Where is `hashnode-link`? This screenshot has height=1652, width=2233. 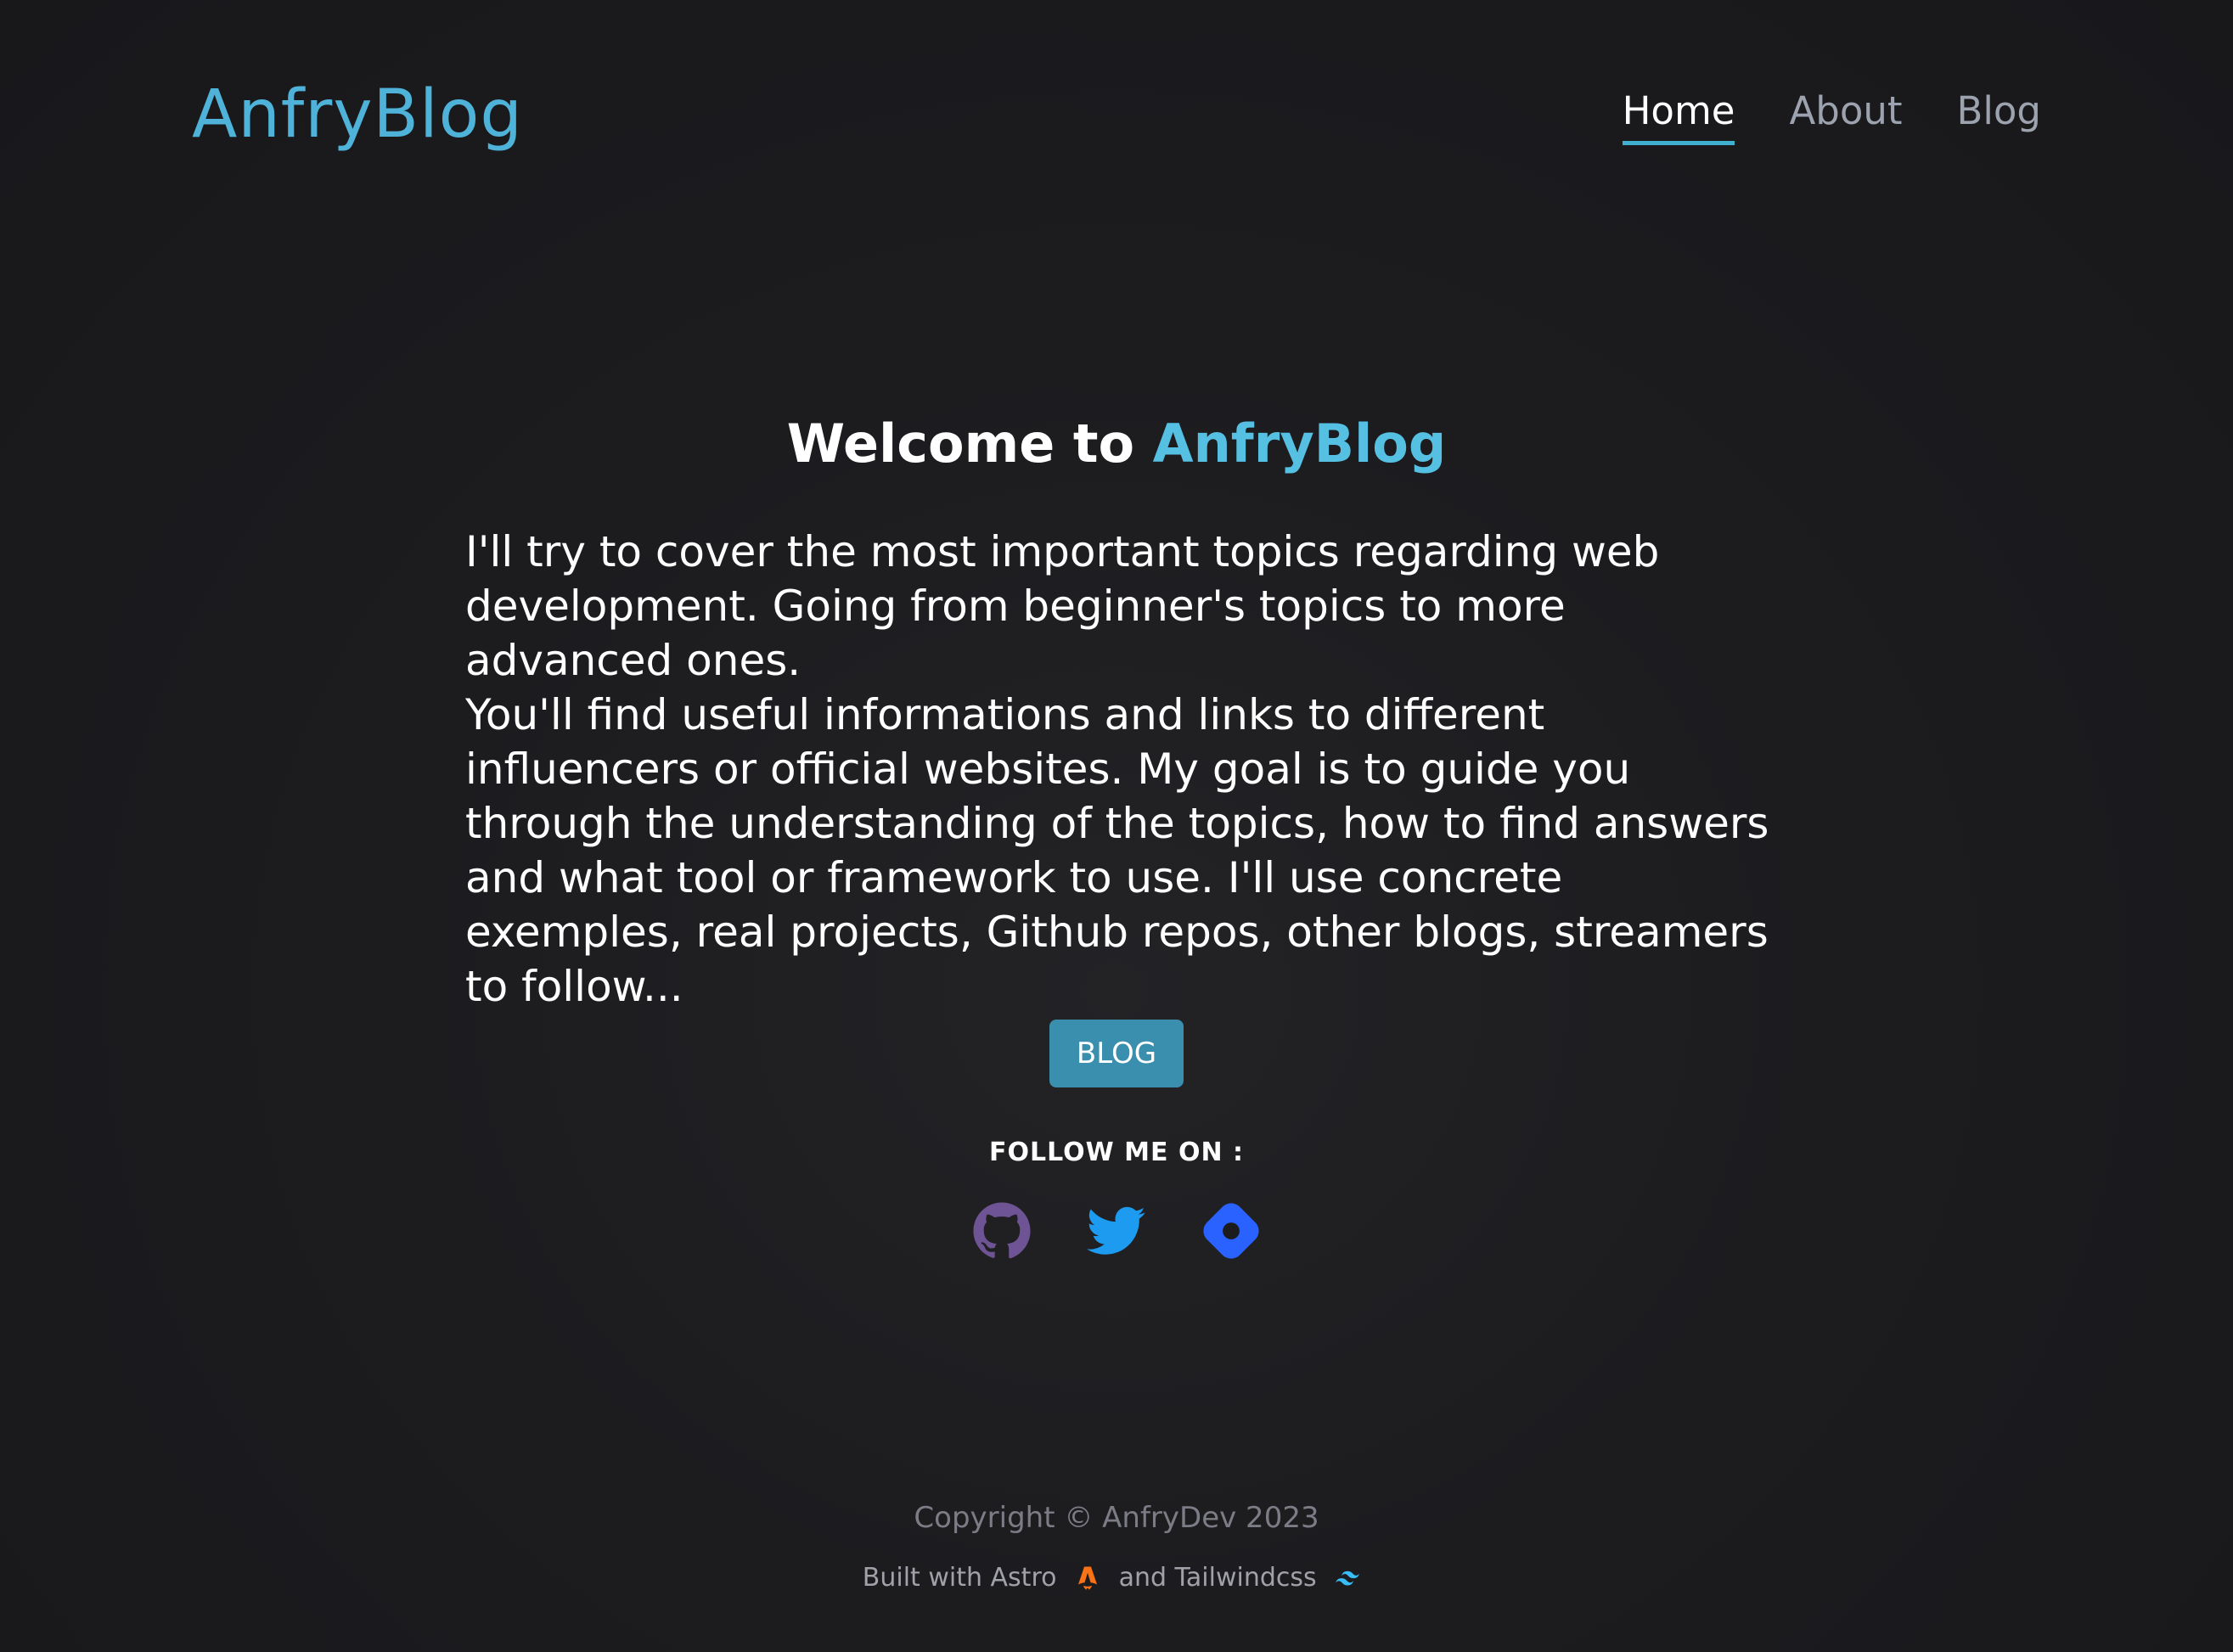 hashnode-link is located at coordinates (1231, 1231).